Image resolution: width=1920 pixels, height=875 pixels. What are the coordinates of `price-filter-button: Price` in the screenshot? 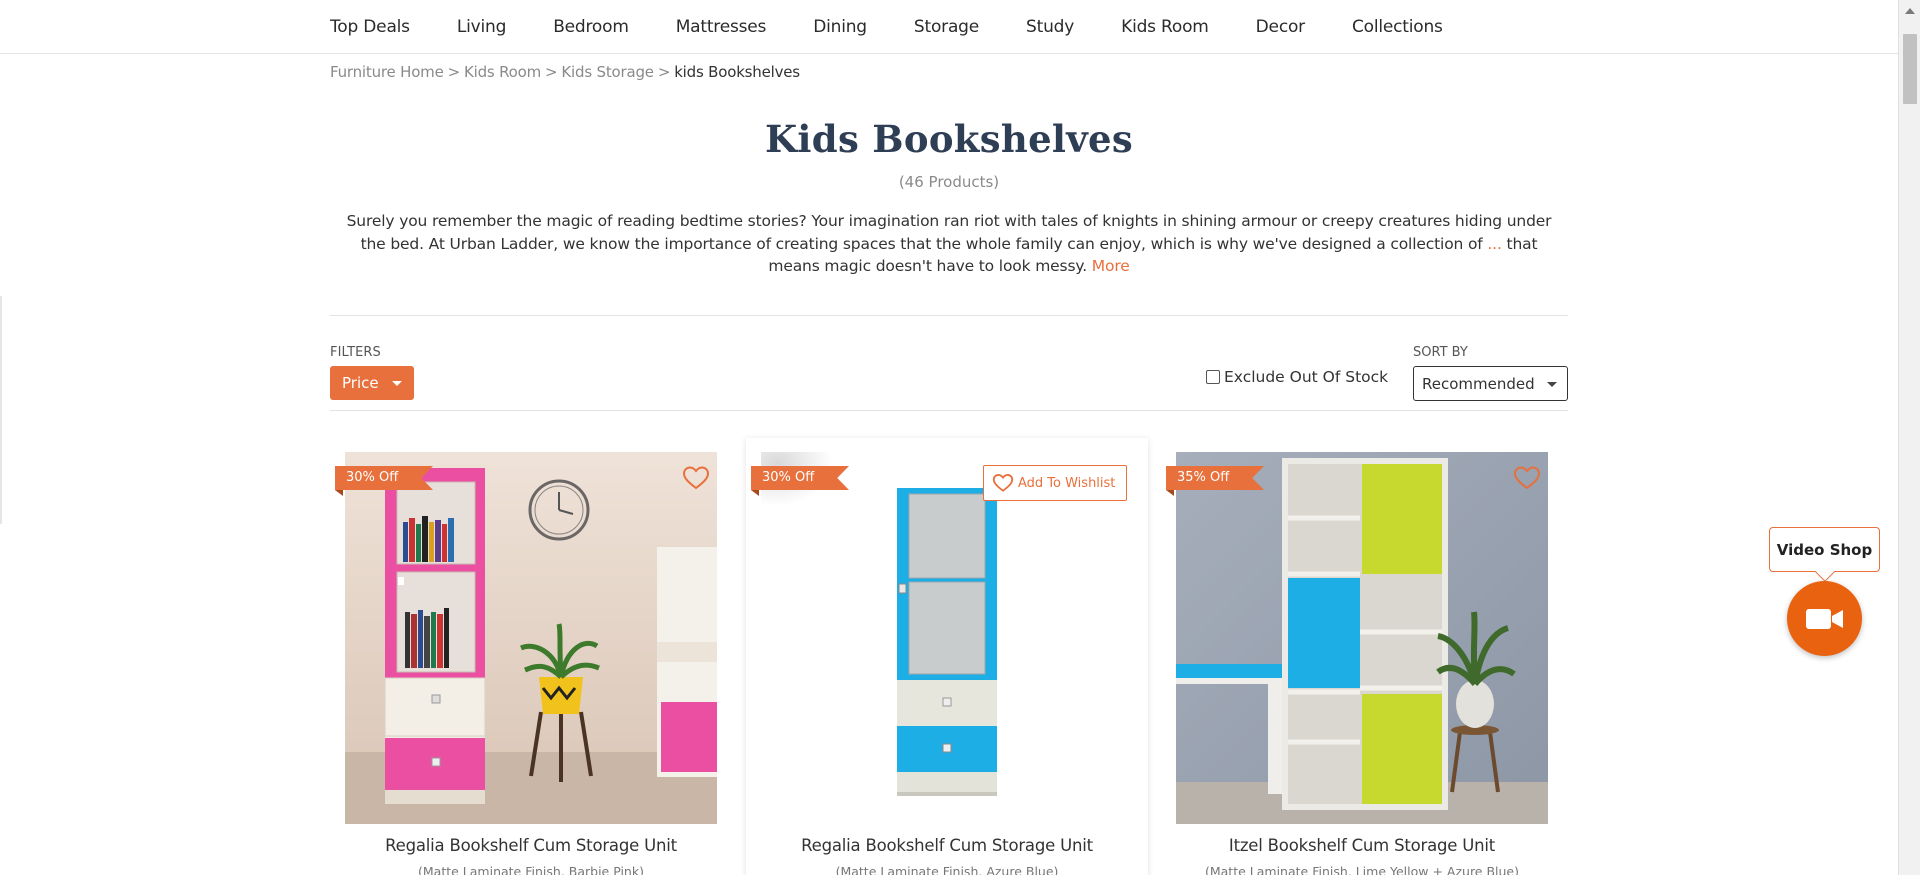 It's located at (372, 383).